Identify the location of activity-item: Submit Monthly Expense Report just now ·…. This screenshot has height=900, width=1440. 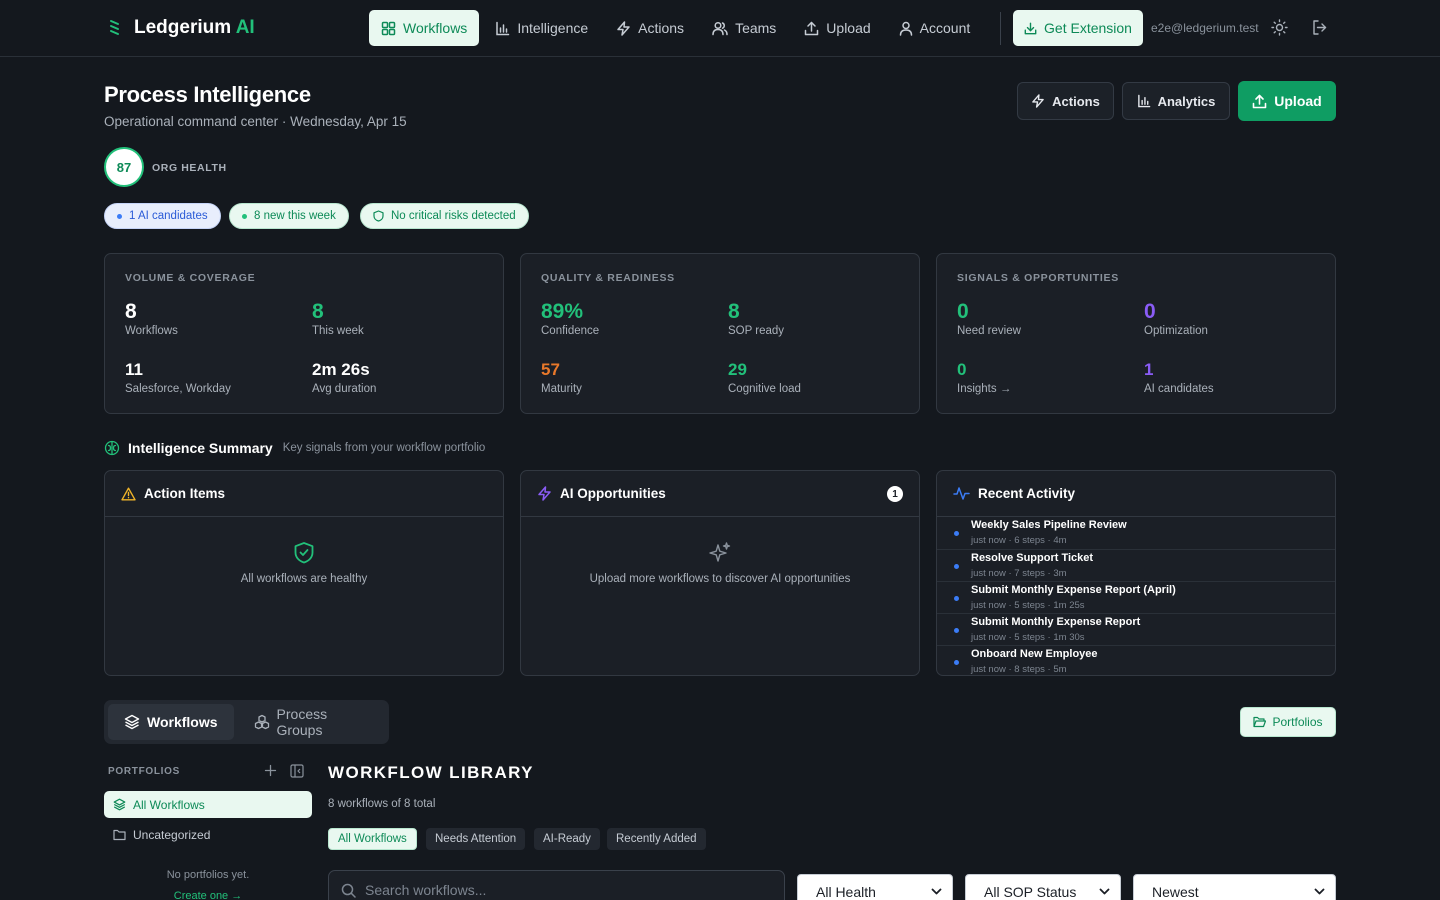
(1136, 629).